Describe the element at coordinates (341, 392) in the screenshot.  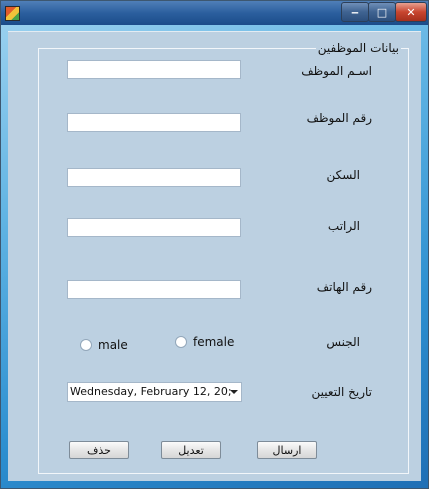
I see `hire-date-label: تاريخ التعيين` at that location.